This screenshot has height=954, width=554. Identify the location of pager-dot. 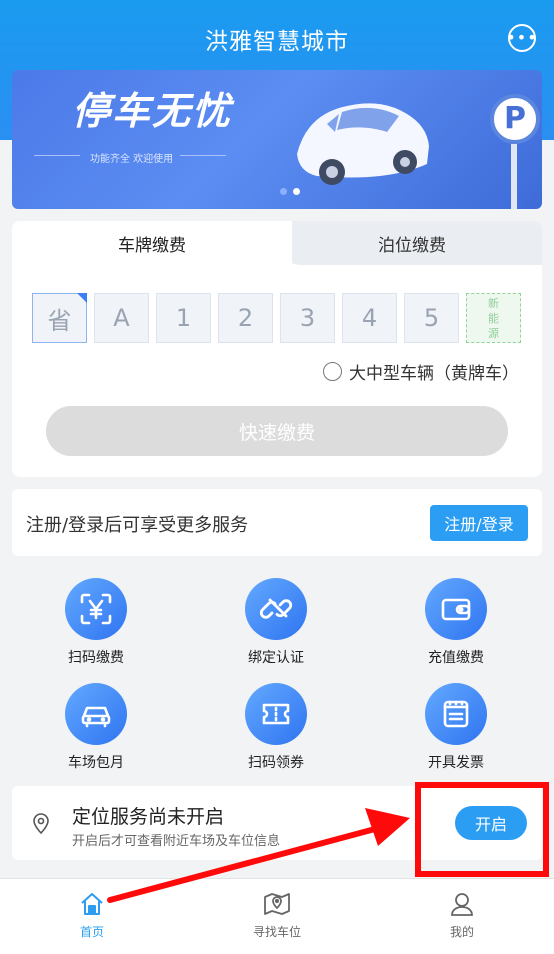
(283, 191).